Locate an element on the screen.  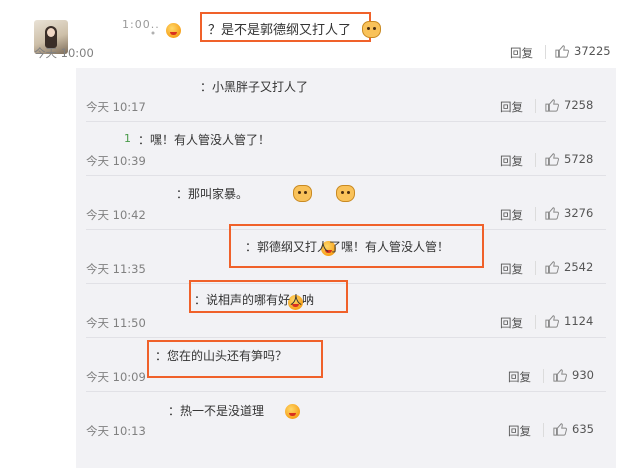
reply-text: ：热一不是没道理 is located at coordinates (216, 411).